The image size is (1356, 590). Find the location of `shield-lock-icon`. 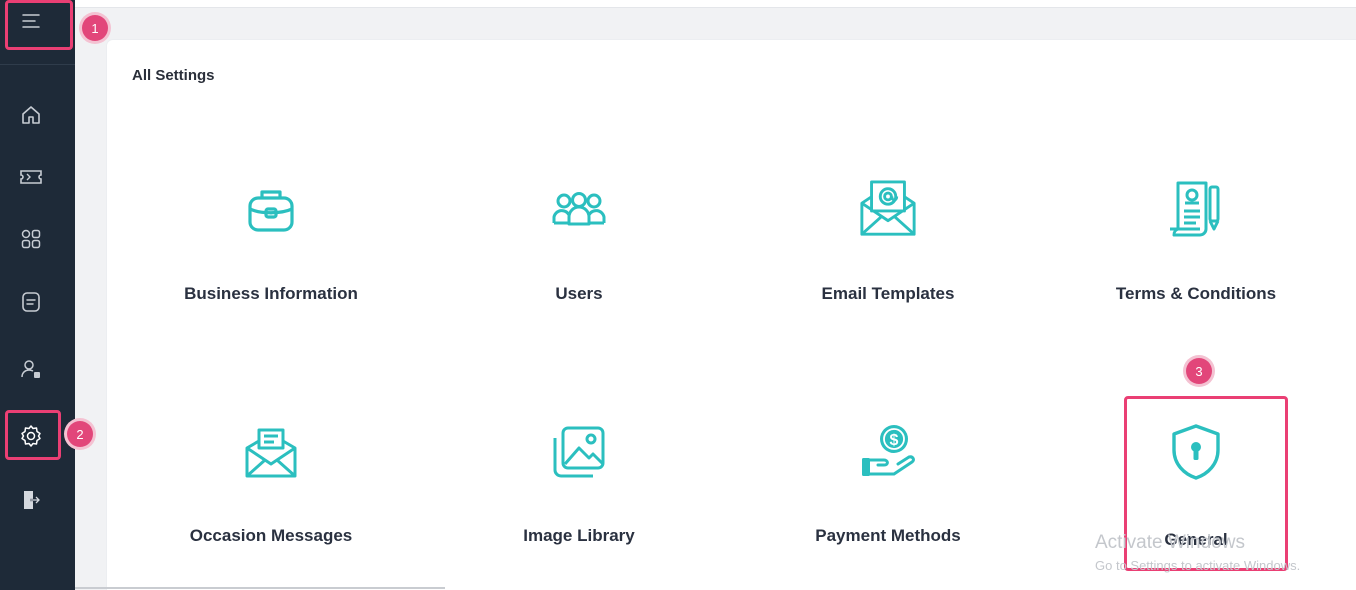

shield-lock-icon is located at coordinates (1196, 452).